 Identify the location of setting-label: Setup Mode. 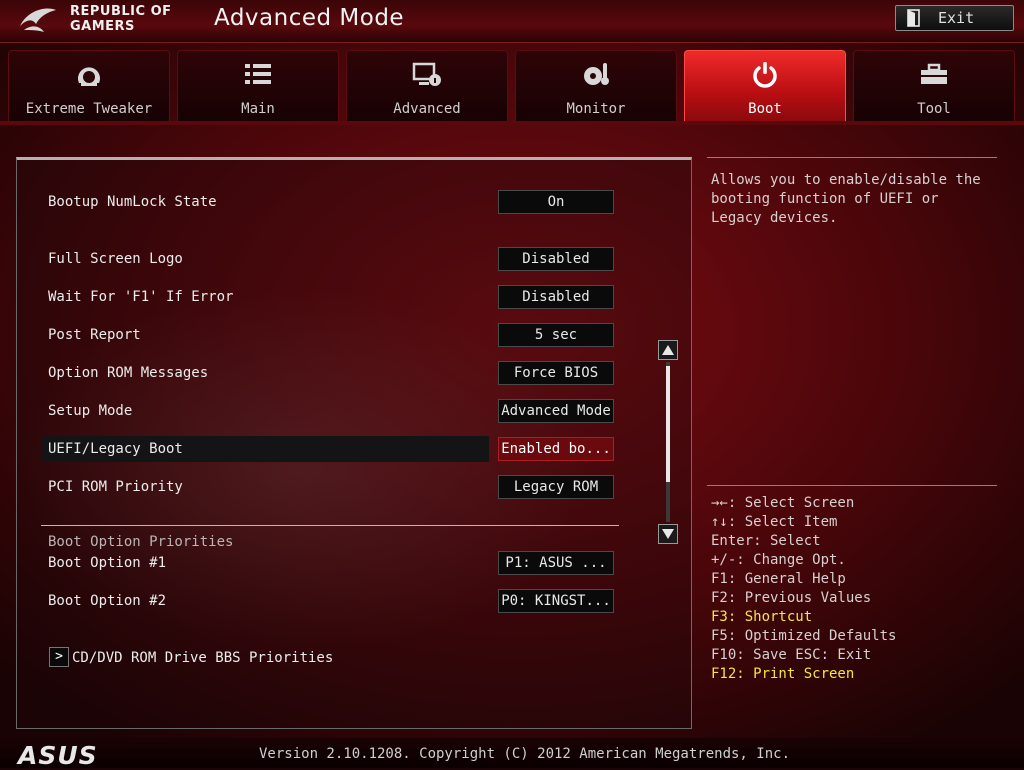
(90, 411).